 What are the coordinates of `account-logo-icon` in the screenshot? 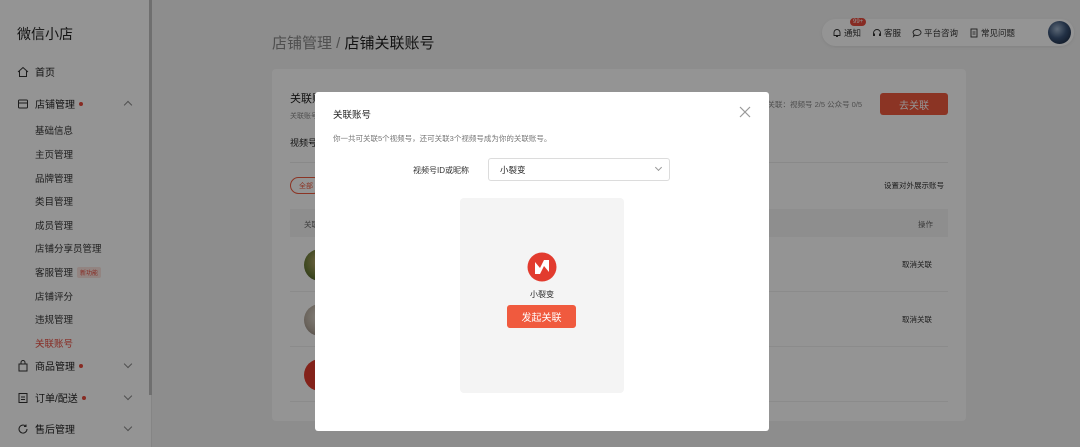 It's located at (542, 267).